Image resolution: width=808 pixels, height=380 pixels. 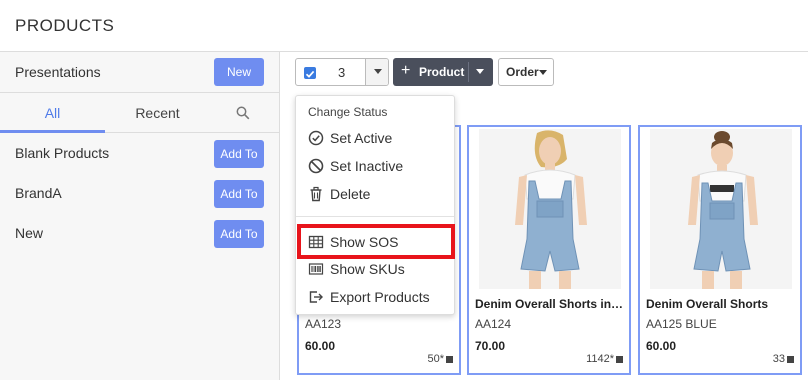 I want to click on product-stock: 1142*, so click(x=604, y=359).